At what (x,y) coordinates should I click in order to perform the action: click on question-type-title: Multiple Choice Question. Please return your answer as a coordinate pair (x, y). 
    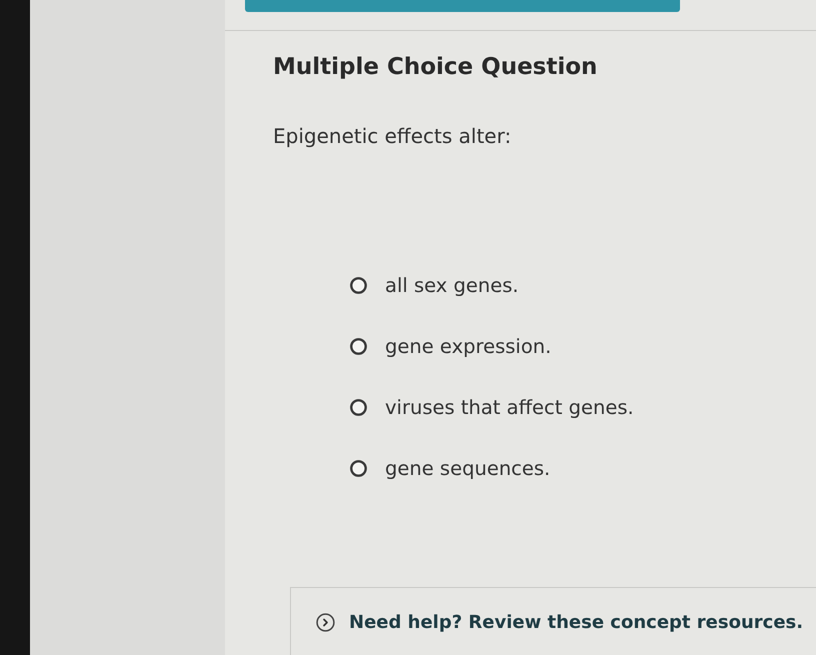
    Looking at the image, I should click on (435, 67).